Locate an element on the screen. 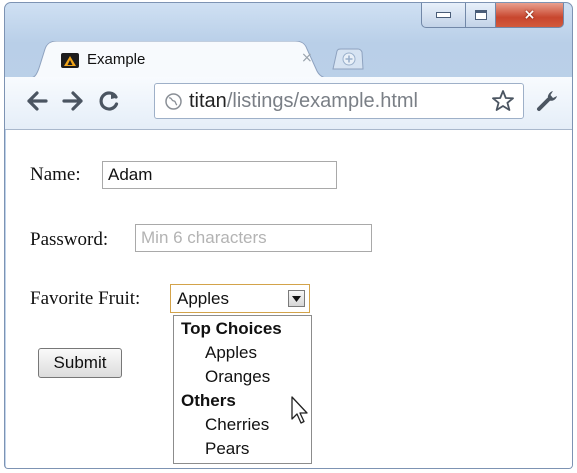 The image size is (577, 473). back-arrow-icon is located at coordinates (37, 101).